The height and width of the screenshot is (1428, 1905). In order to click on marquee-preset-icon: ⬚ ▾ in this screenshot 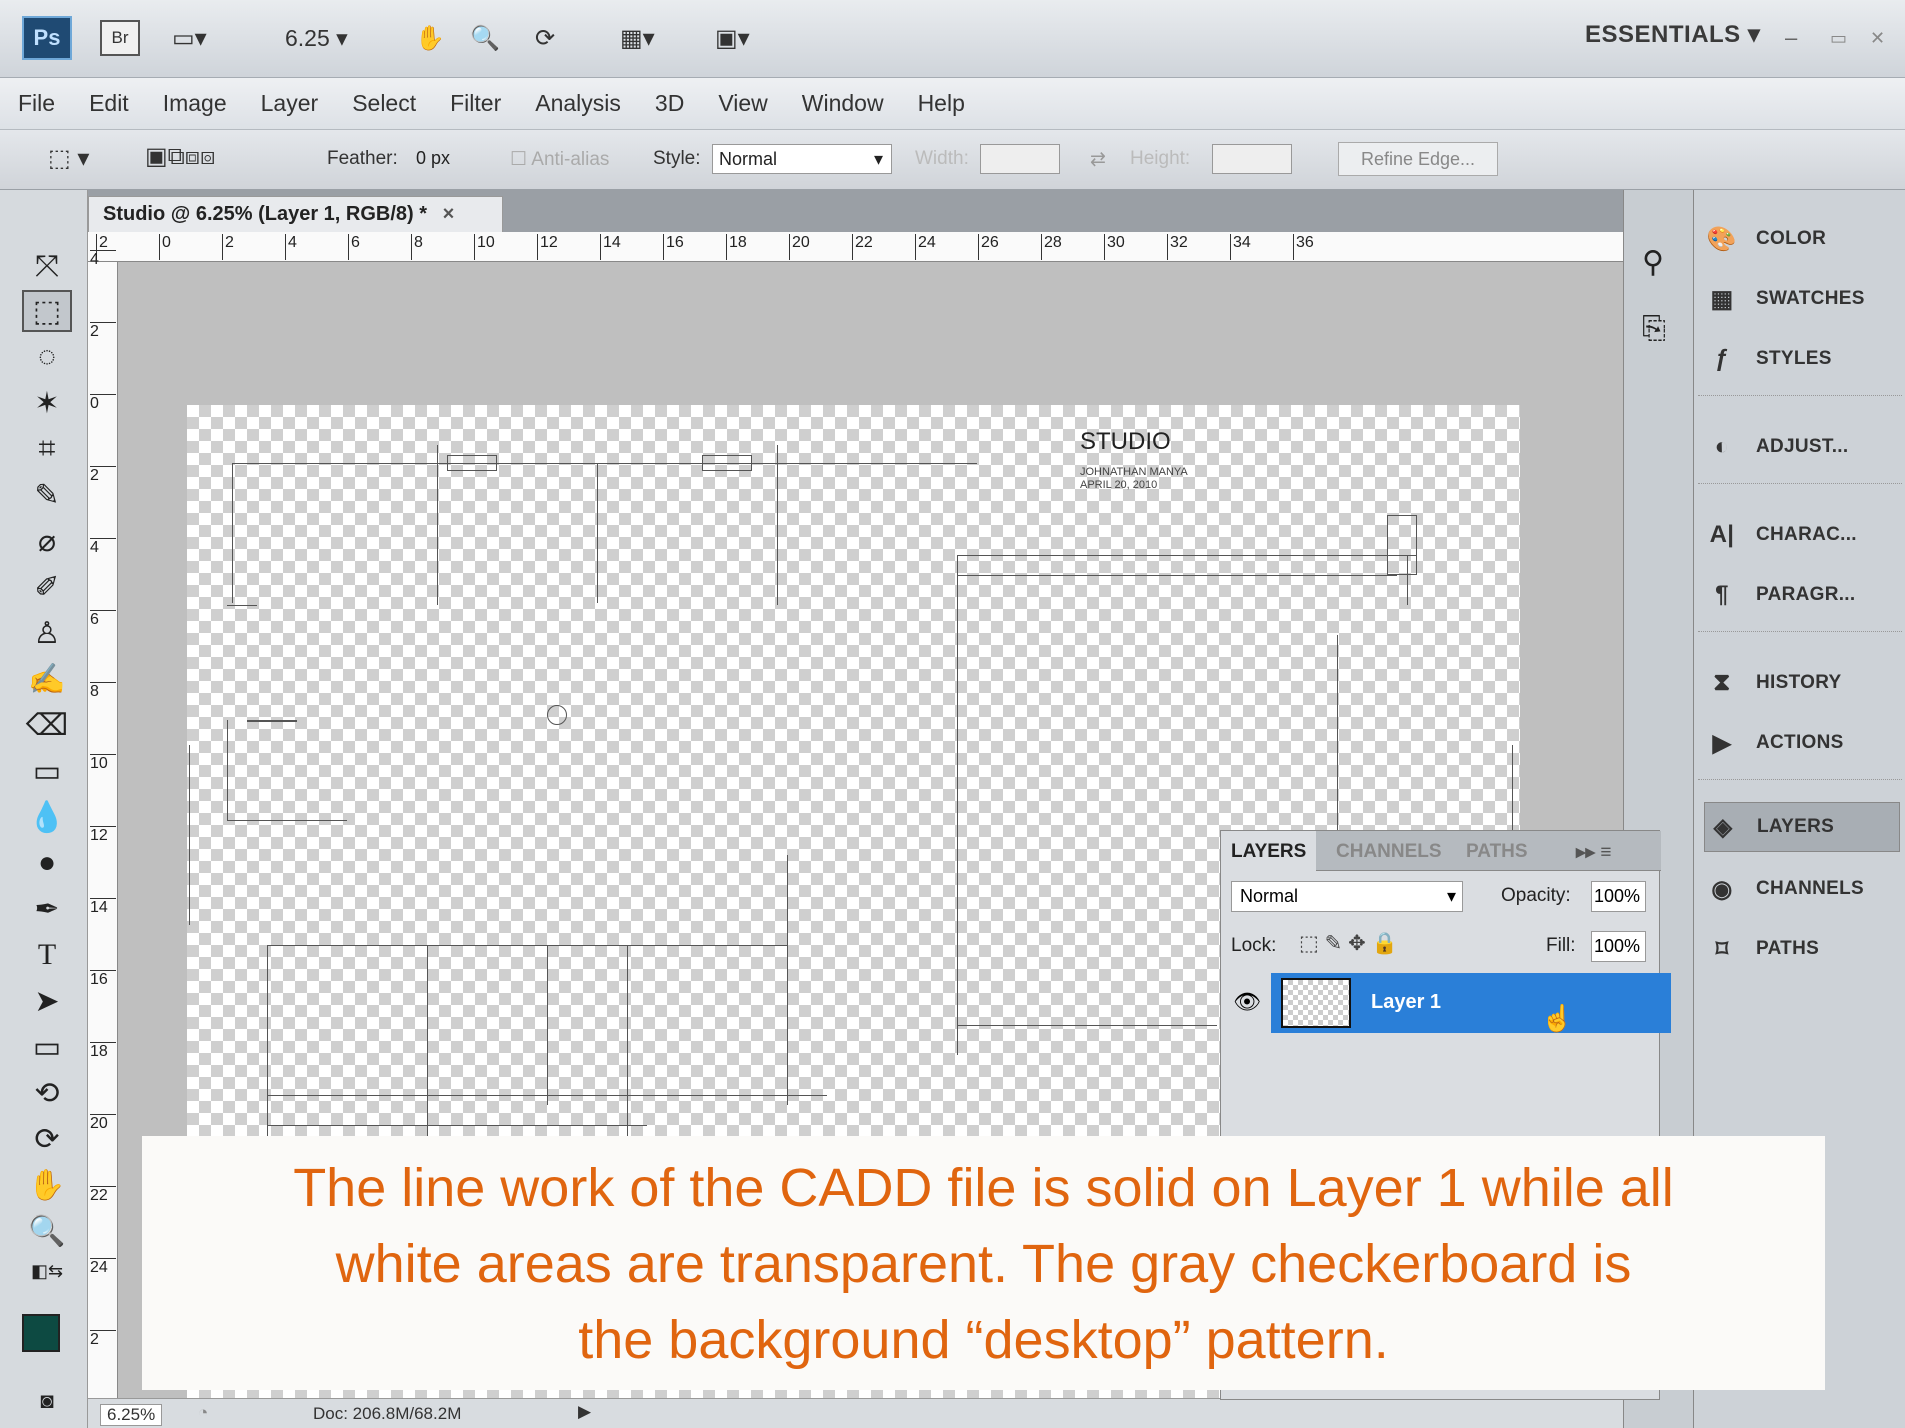, I will do `click(68, 158)`.